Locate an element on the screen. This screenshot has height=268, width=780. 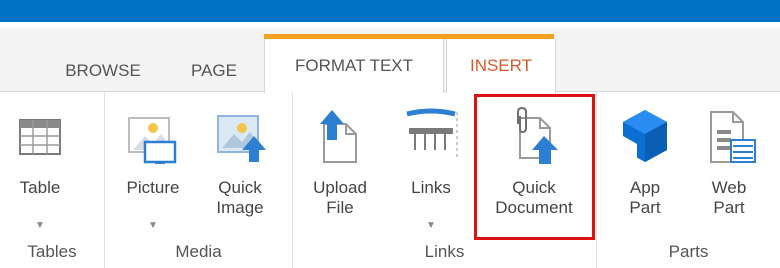
upload-file-button: Upload File is located at coordinates (340, 167).